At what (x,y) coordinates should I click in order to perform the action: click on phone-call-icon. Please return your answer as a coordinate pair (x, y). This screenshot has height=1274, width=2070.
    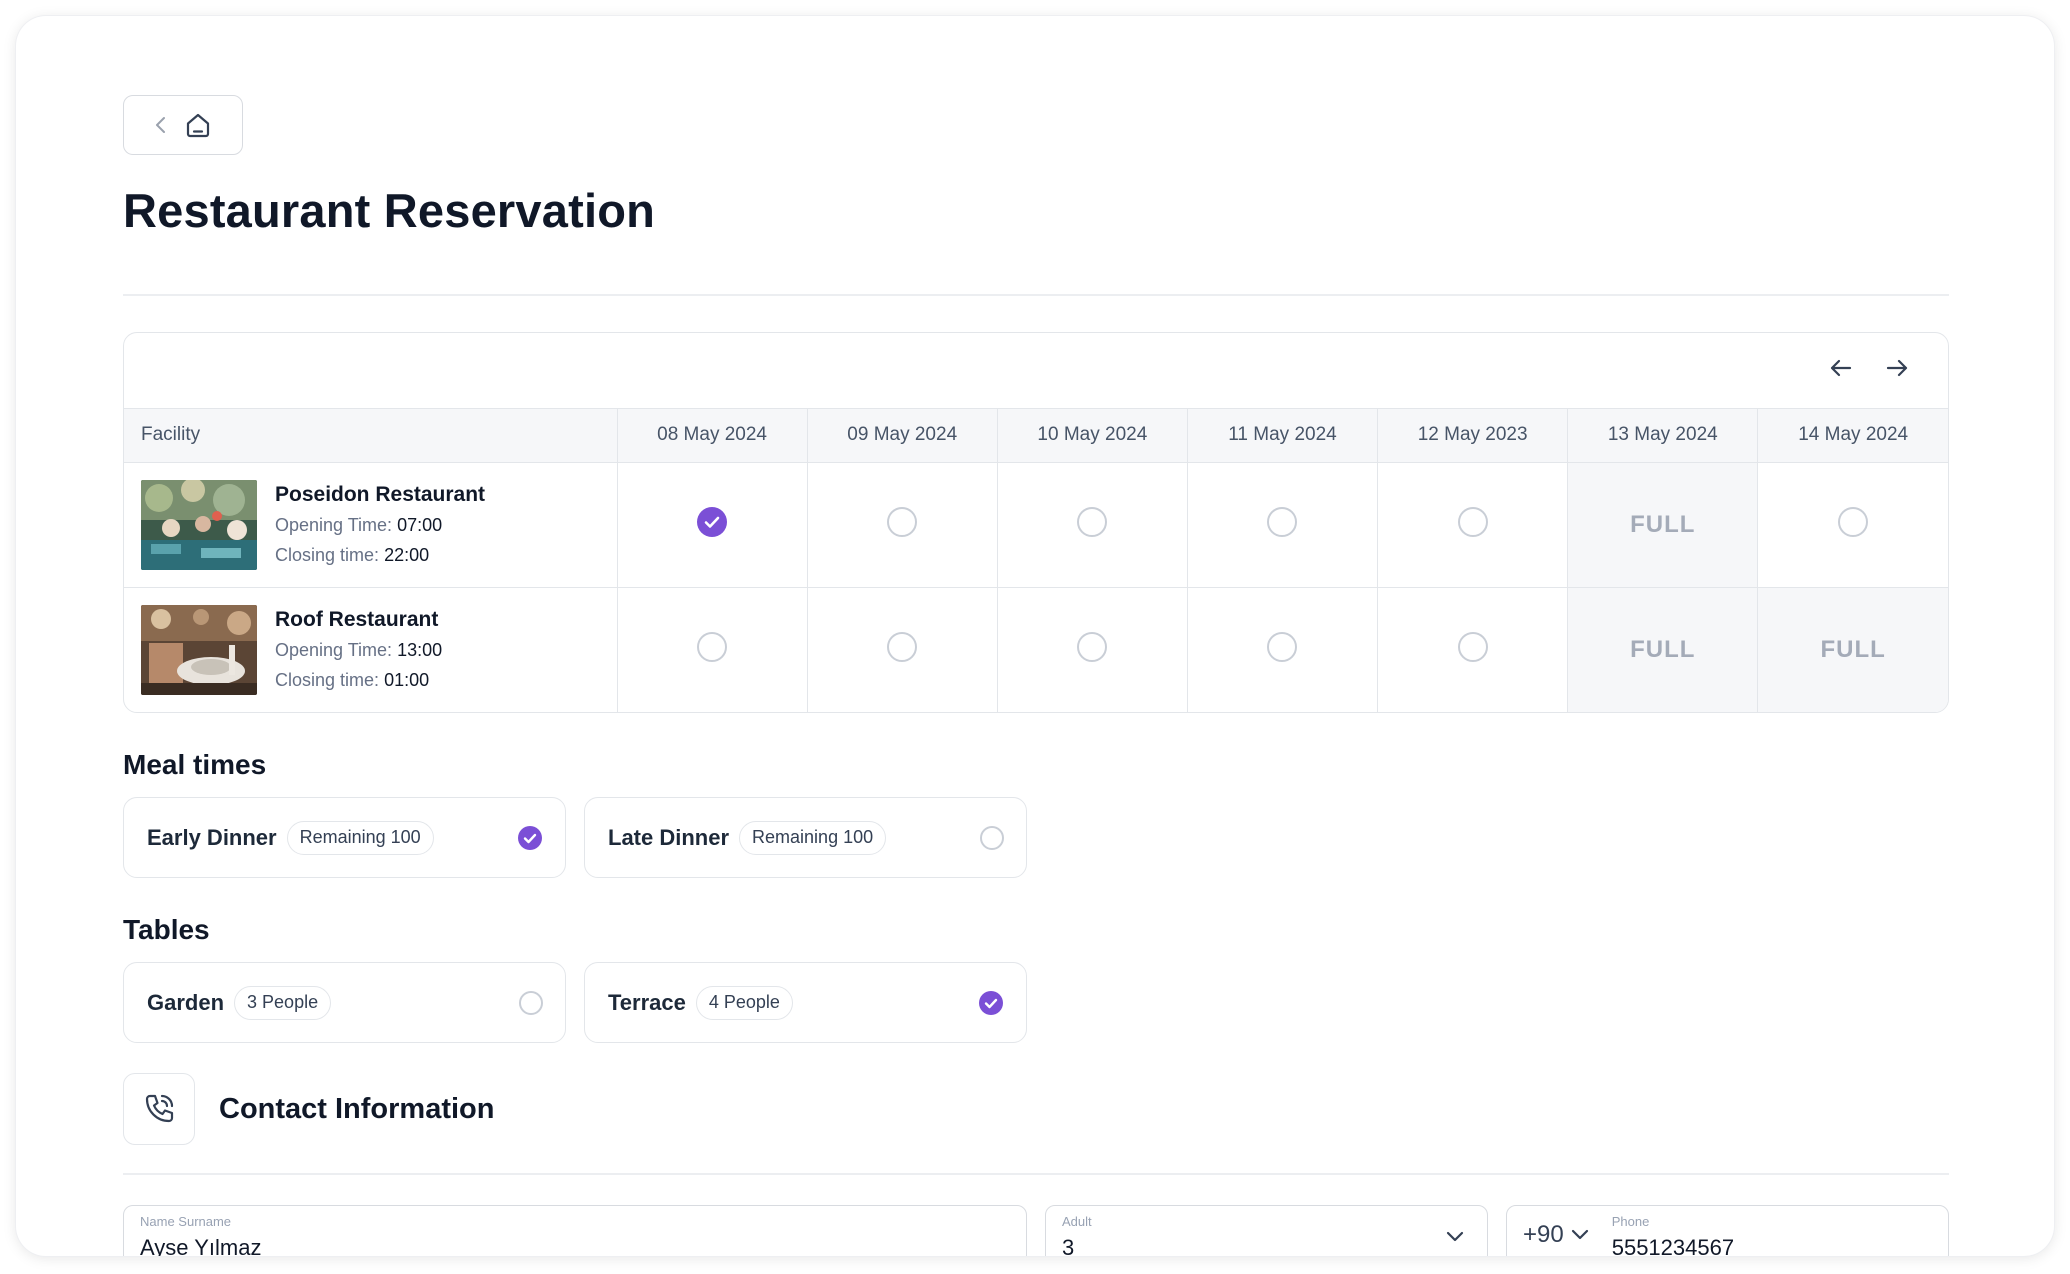
    Looking at the image, I should click on (159, 1109).